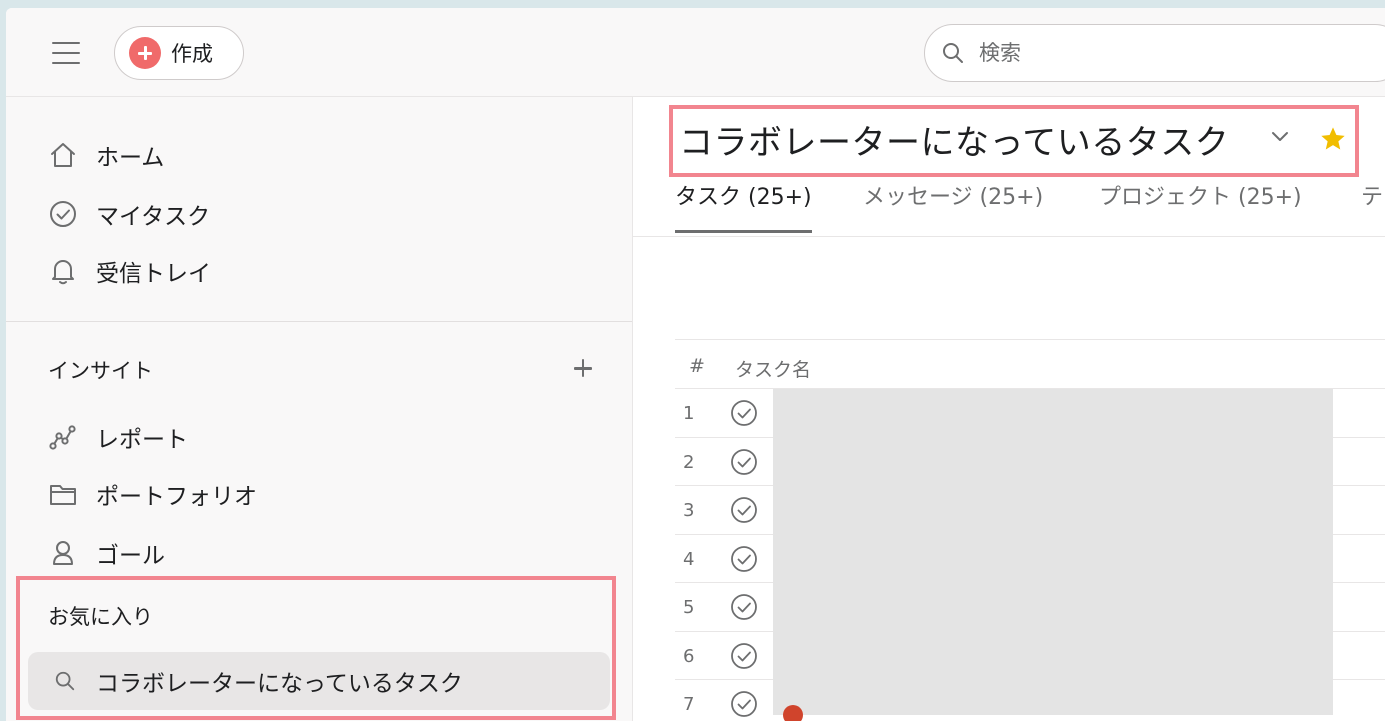  What do you see at coordinates (793, 713) in the screenshot?
I see `task-tag-dot` at bounding box center [793, 713].